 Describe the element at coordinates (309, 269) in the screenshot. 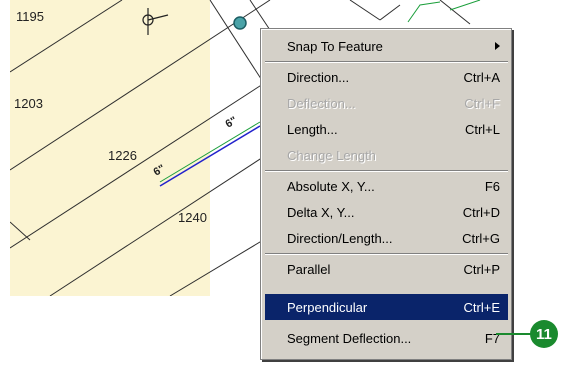

I see `menu-item-label: Parallel` at that location.